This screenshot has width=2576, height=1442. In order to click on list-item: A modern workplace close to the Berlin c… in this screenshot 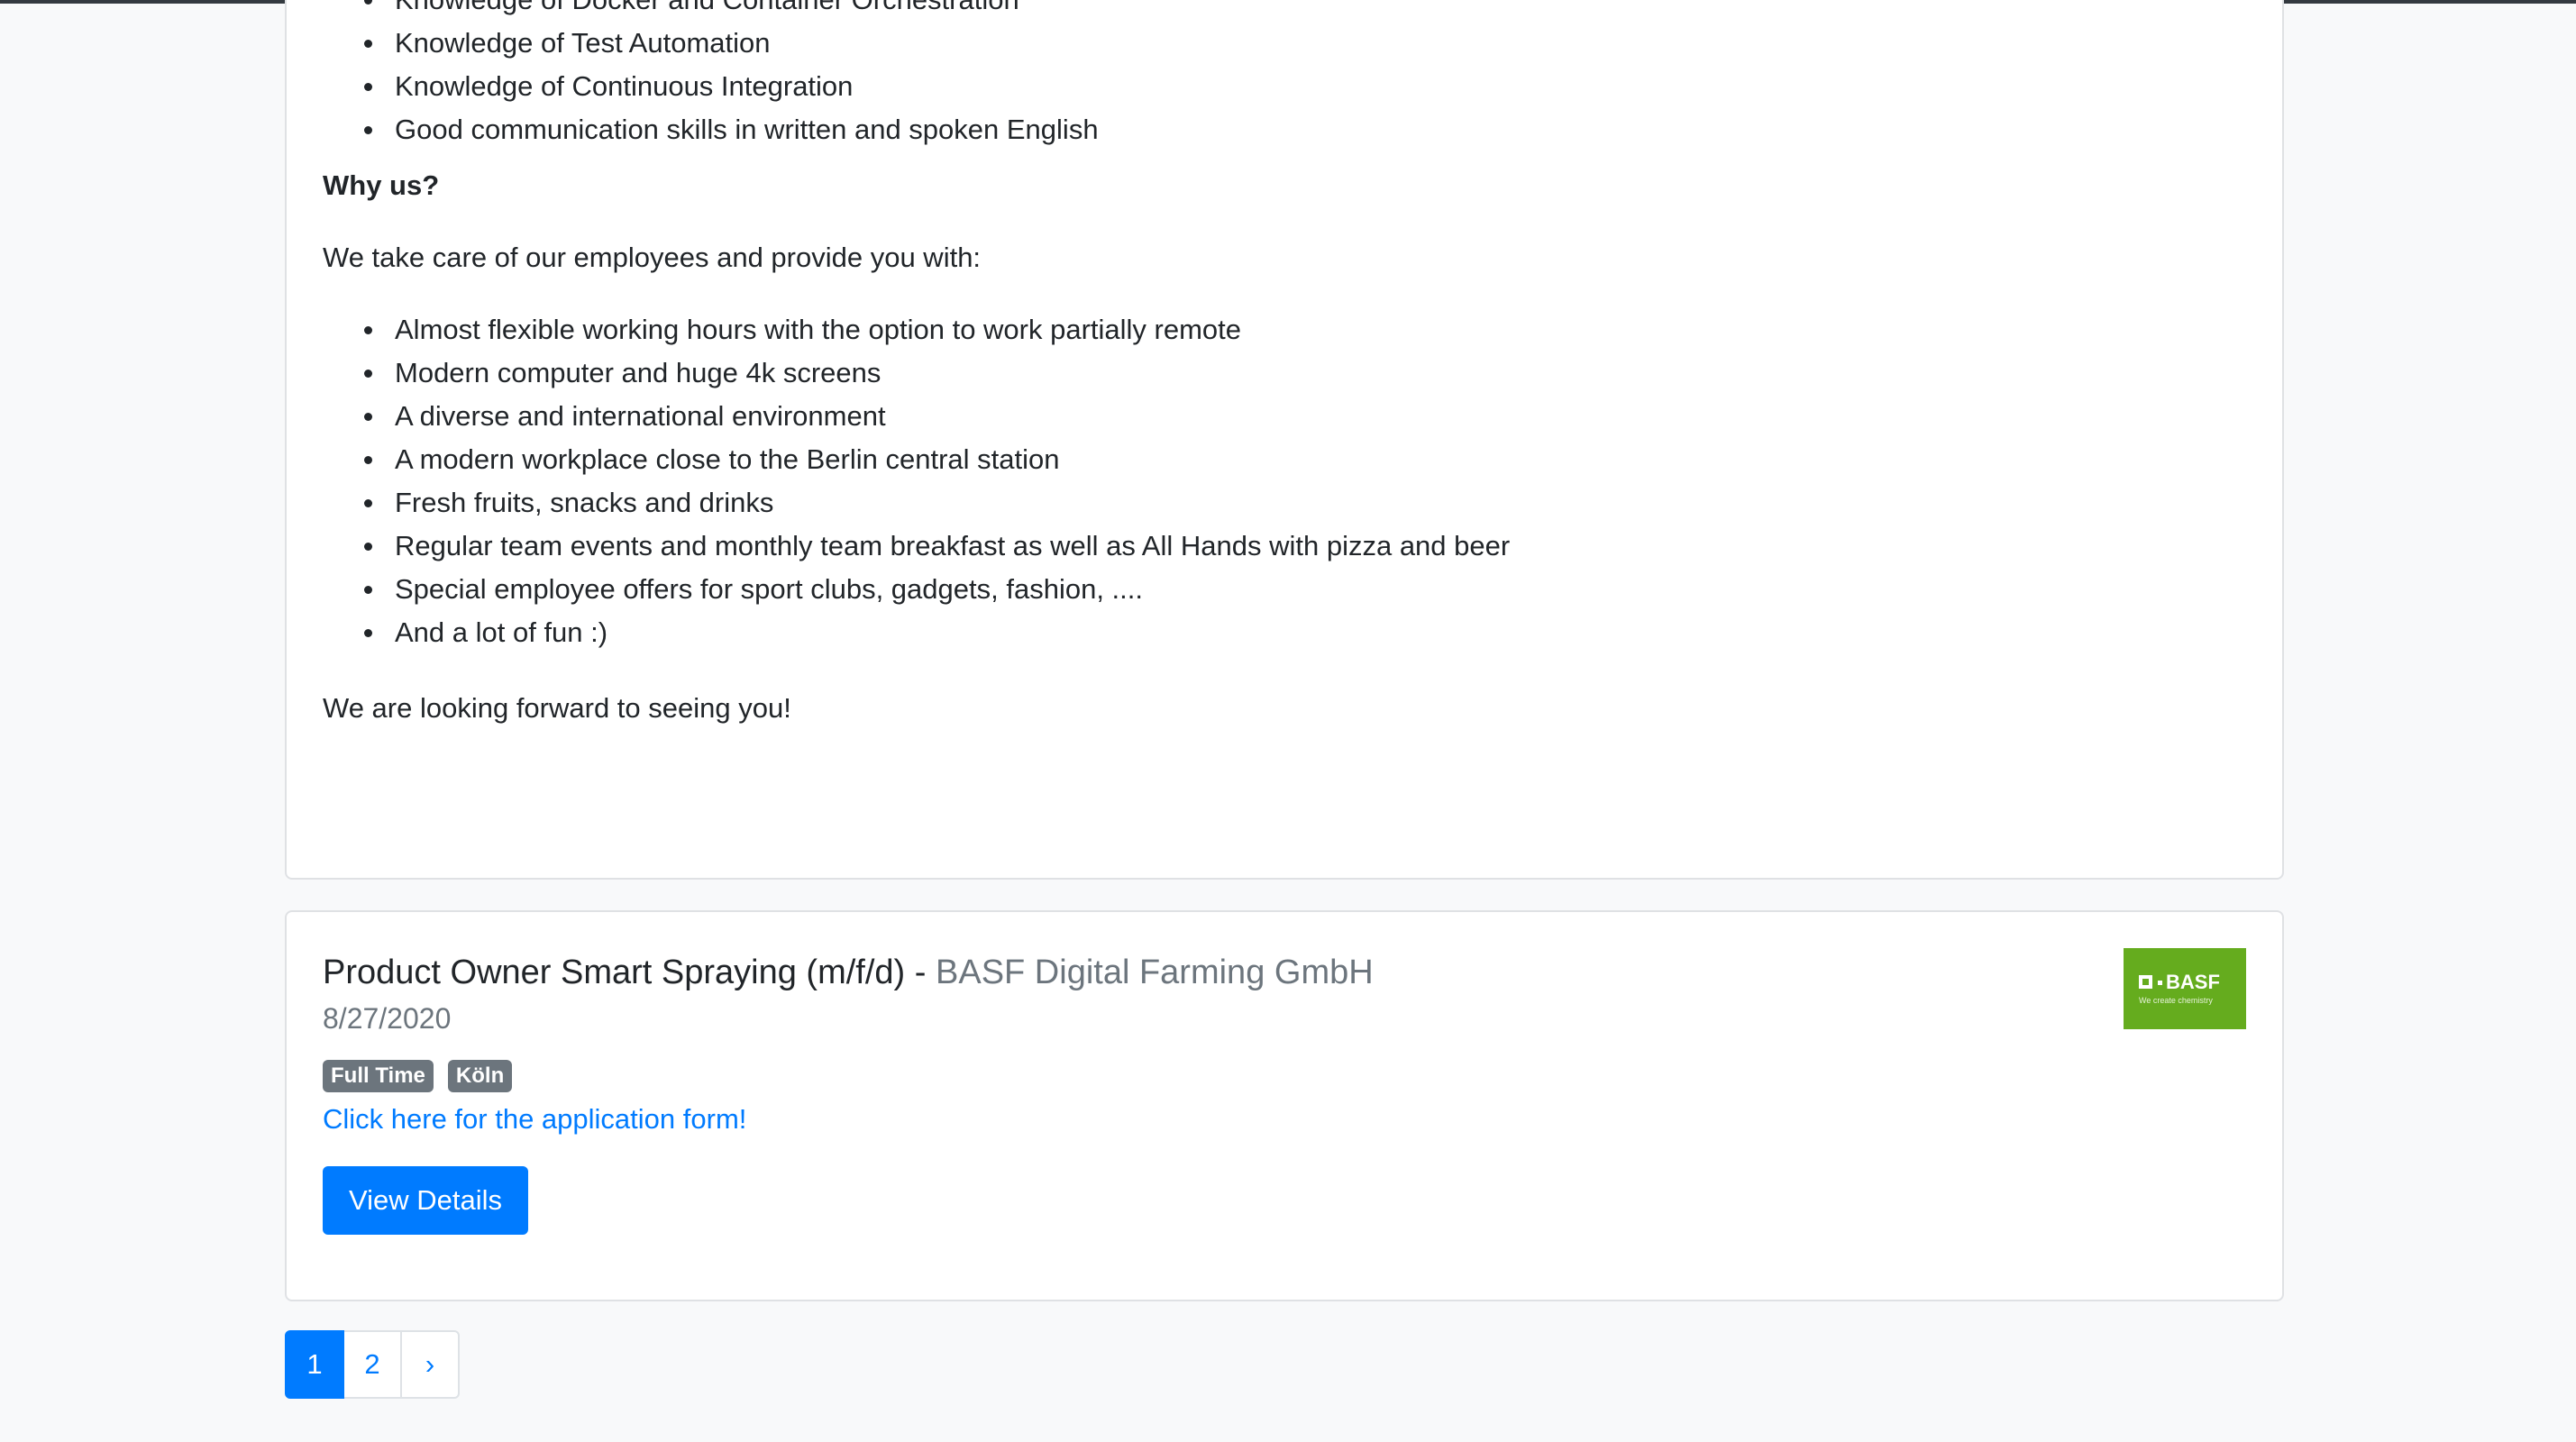, I will do `click(916, 459)`.